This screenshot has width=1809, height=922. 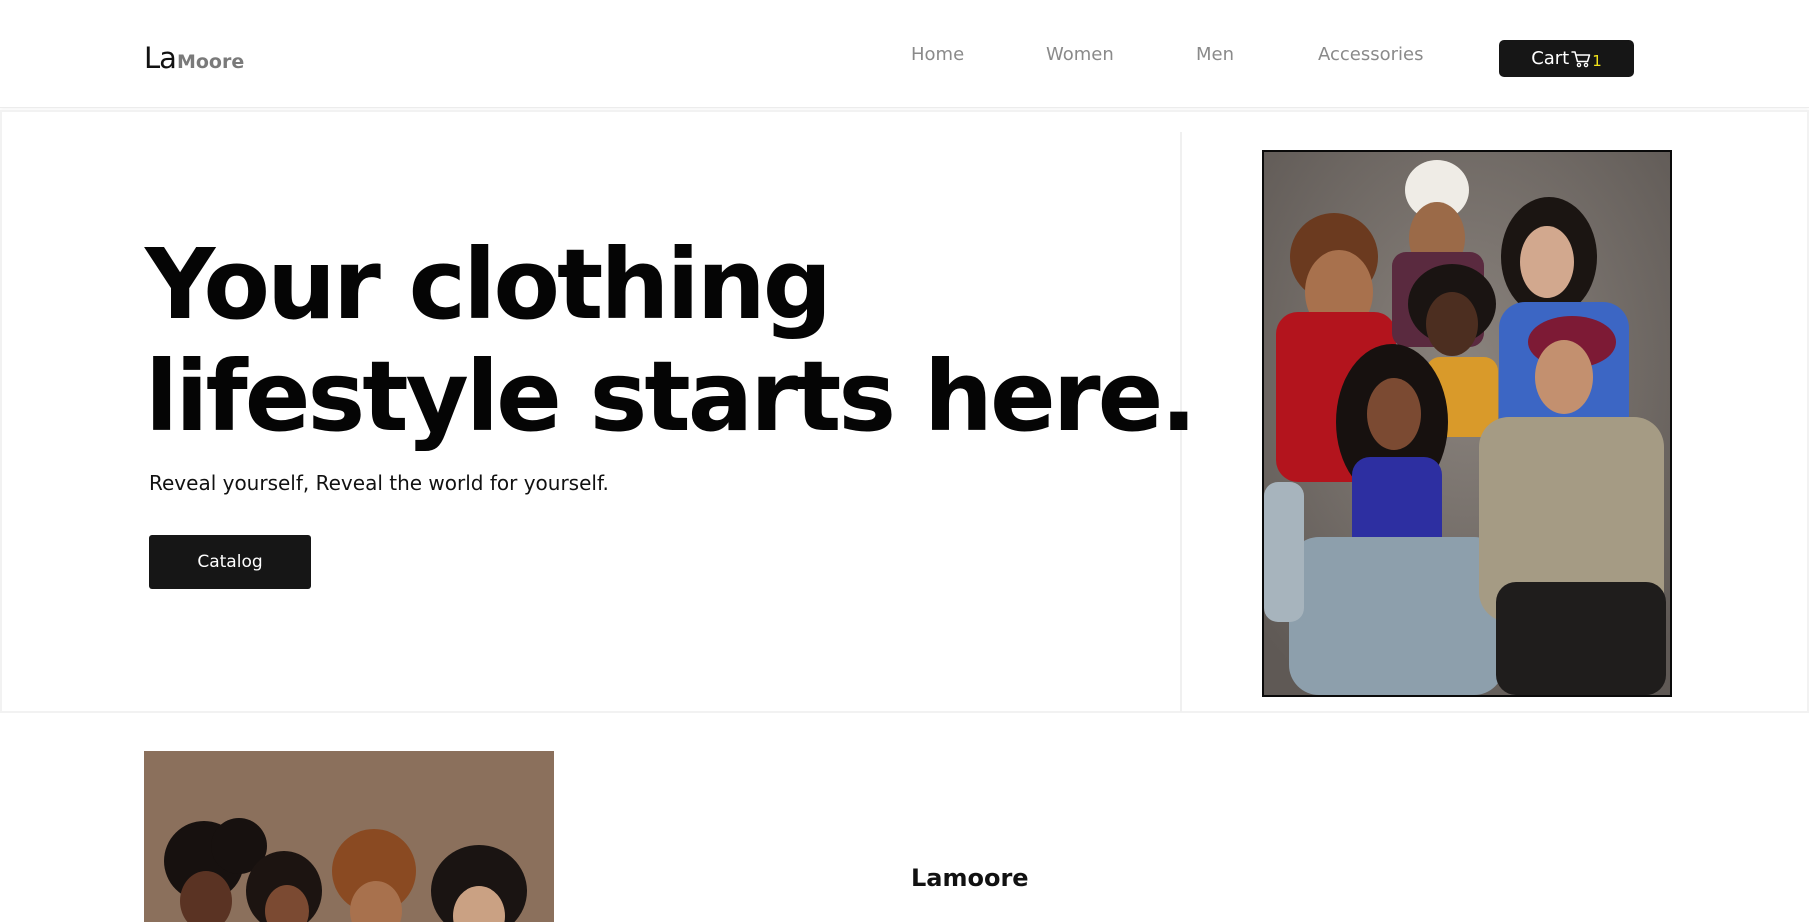 What do you see at coordinates (160, 58) in the screenshot?
I see `logo-primary: La` at bounding box center [160, 58].